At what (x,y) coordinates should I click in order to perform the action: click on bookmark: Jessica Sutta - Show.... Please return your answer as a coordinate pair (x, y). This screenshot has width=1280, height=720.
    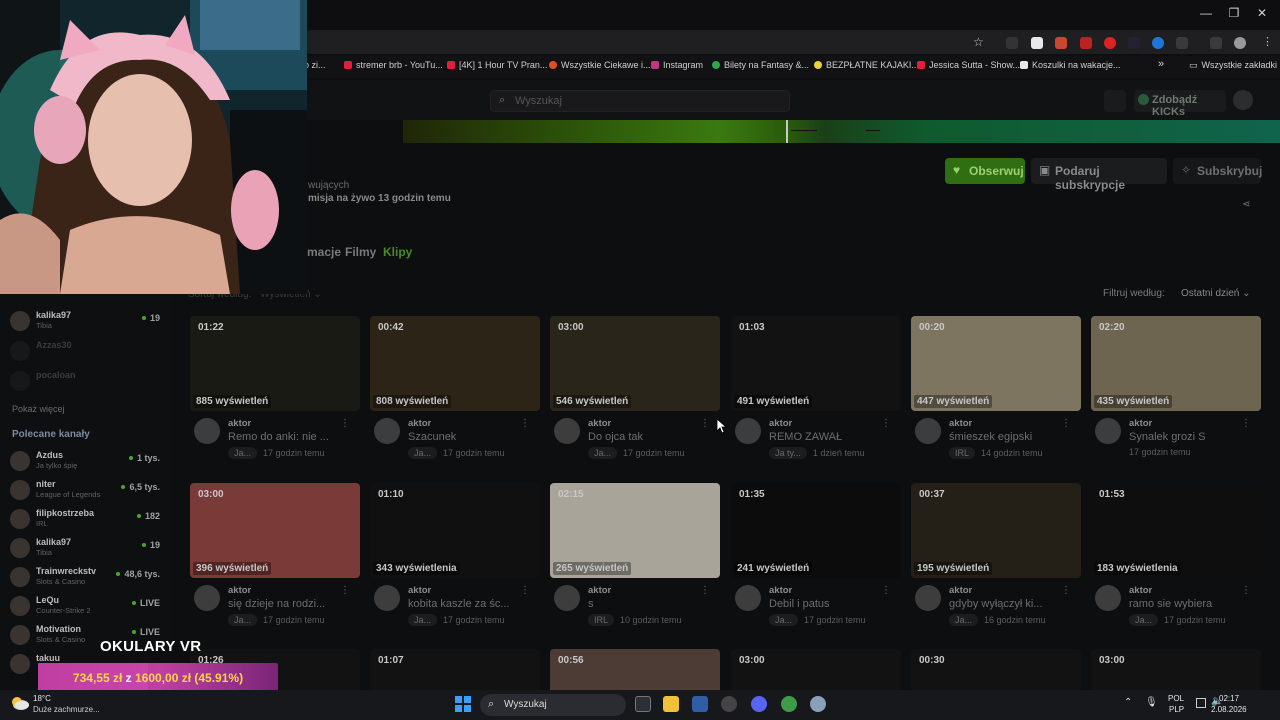
    Looking at the image, I should click on (968, 65).